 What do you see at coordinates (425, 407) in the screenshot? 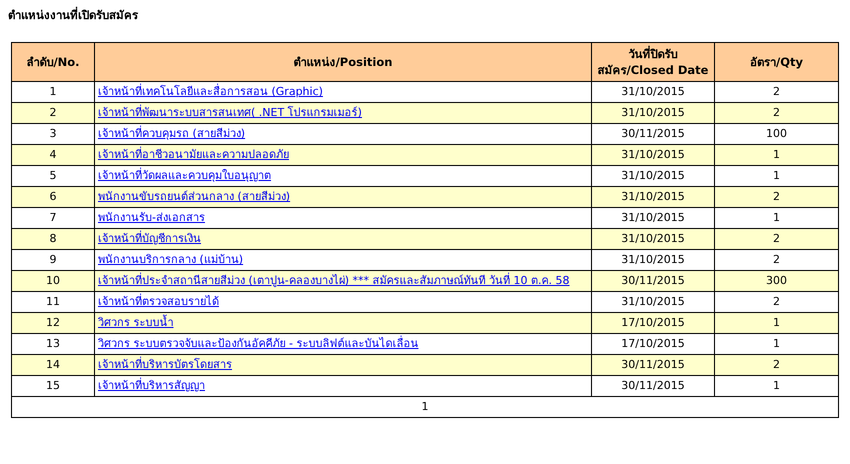
I see `page-number: 1` at bounding box center [425, 407].